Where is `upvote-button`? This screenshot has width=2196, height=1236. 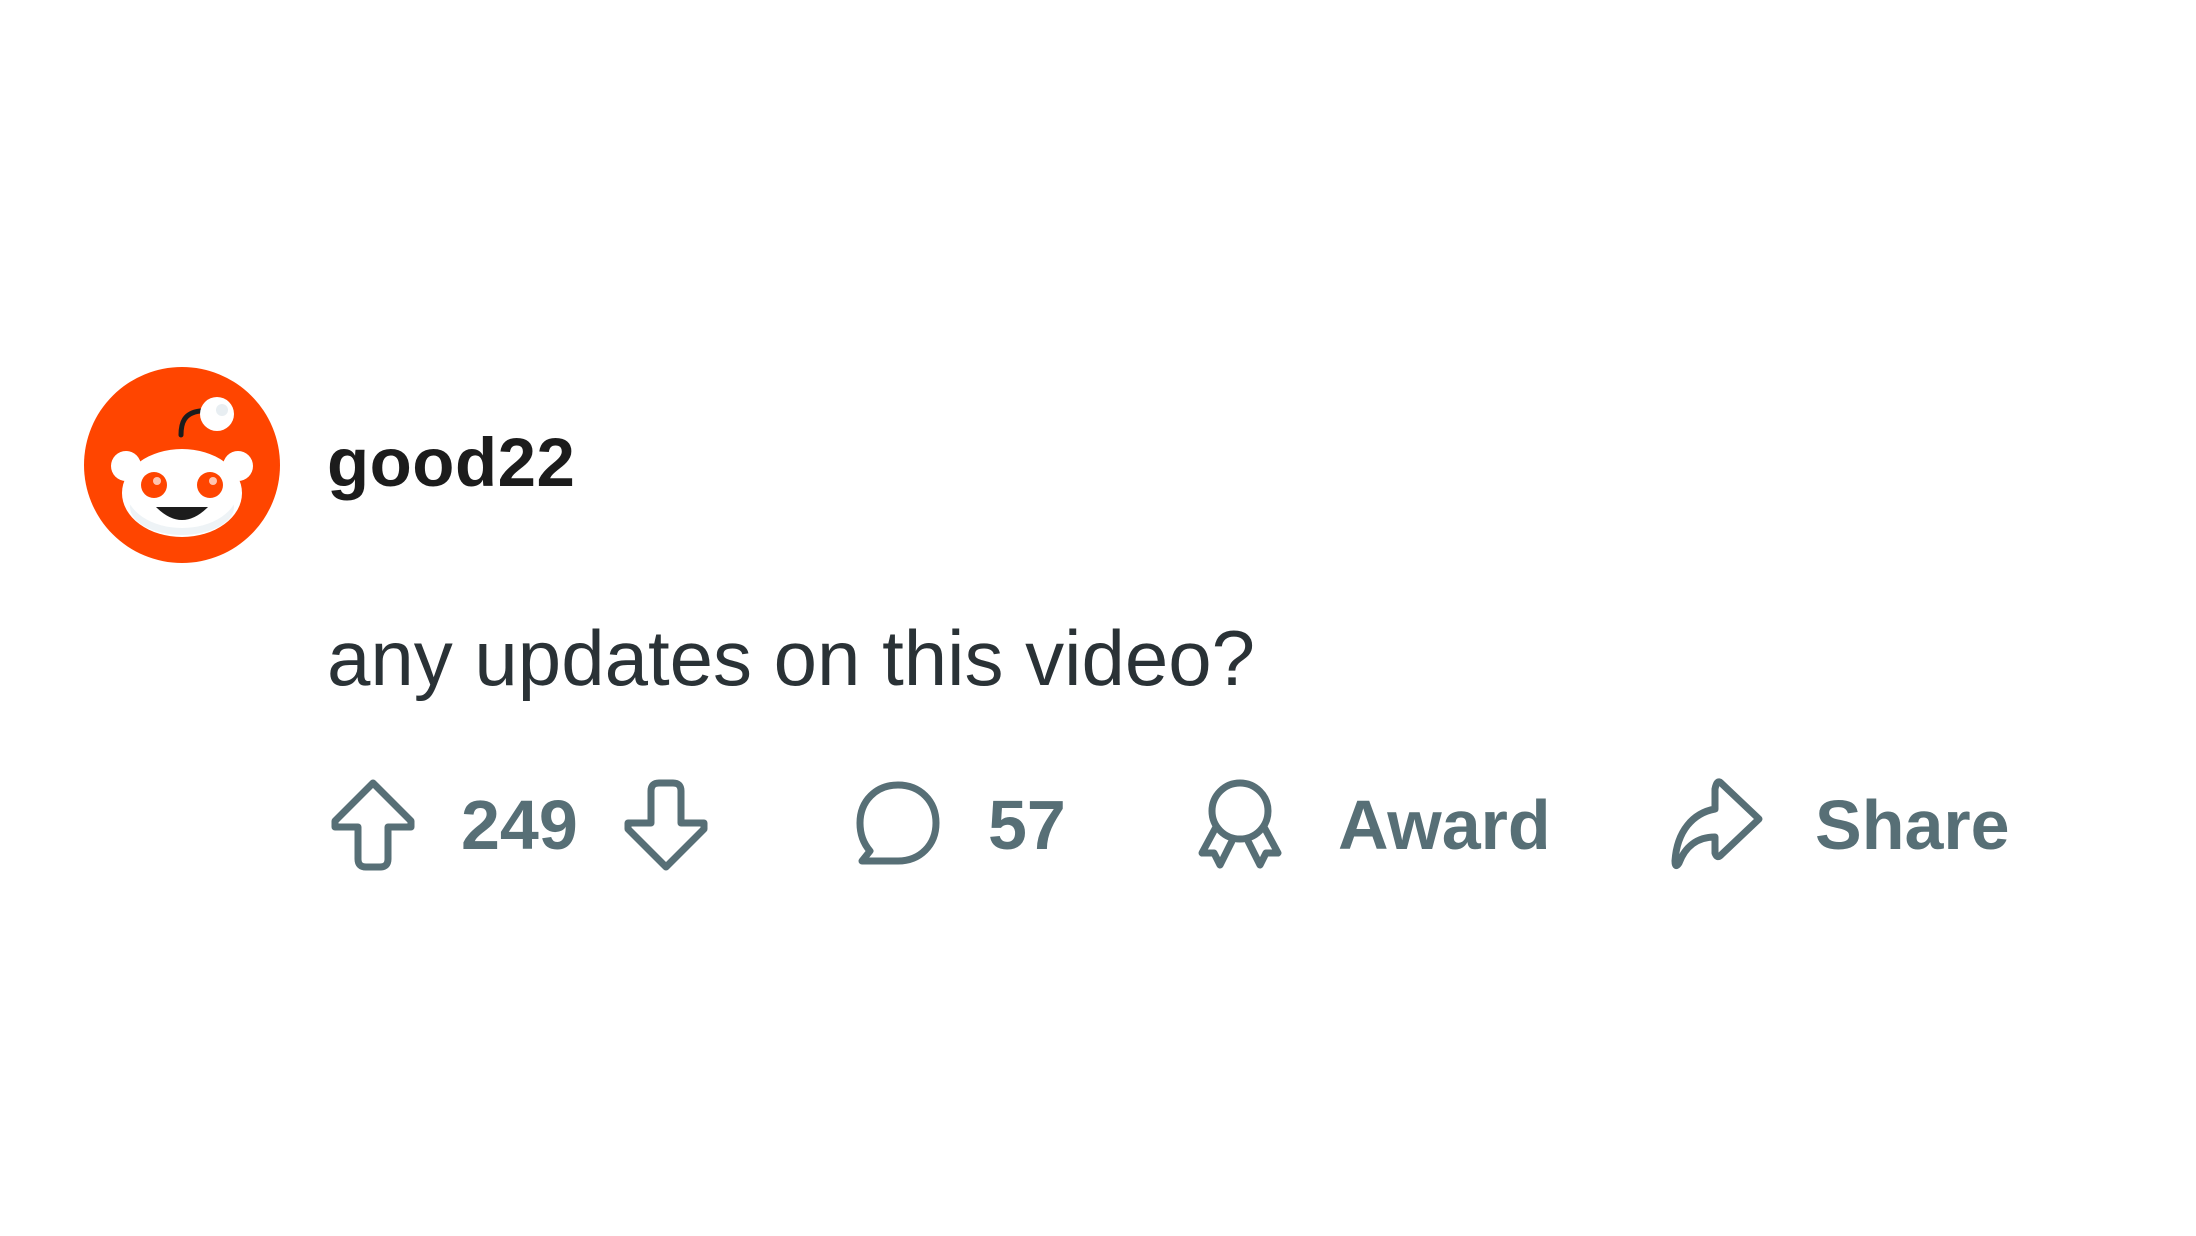
upvote-button is located at coordinates (373, 825).